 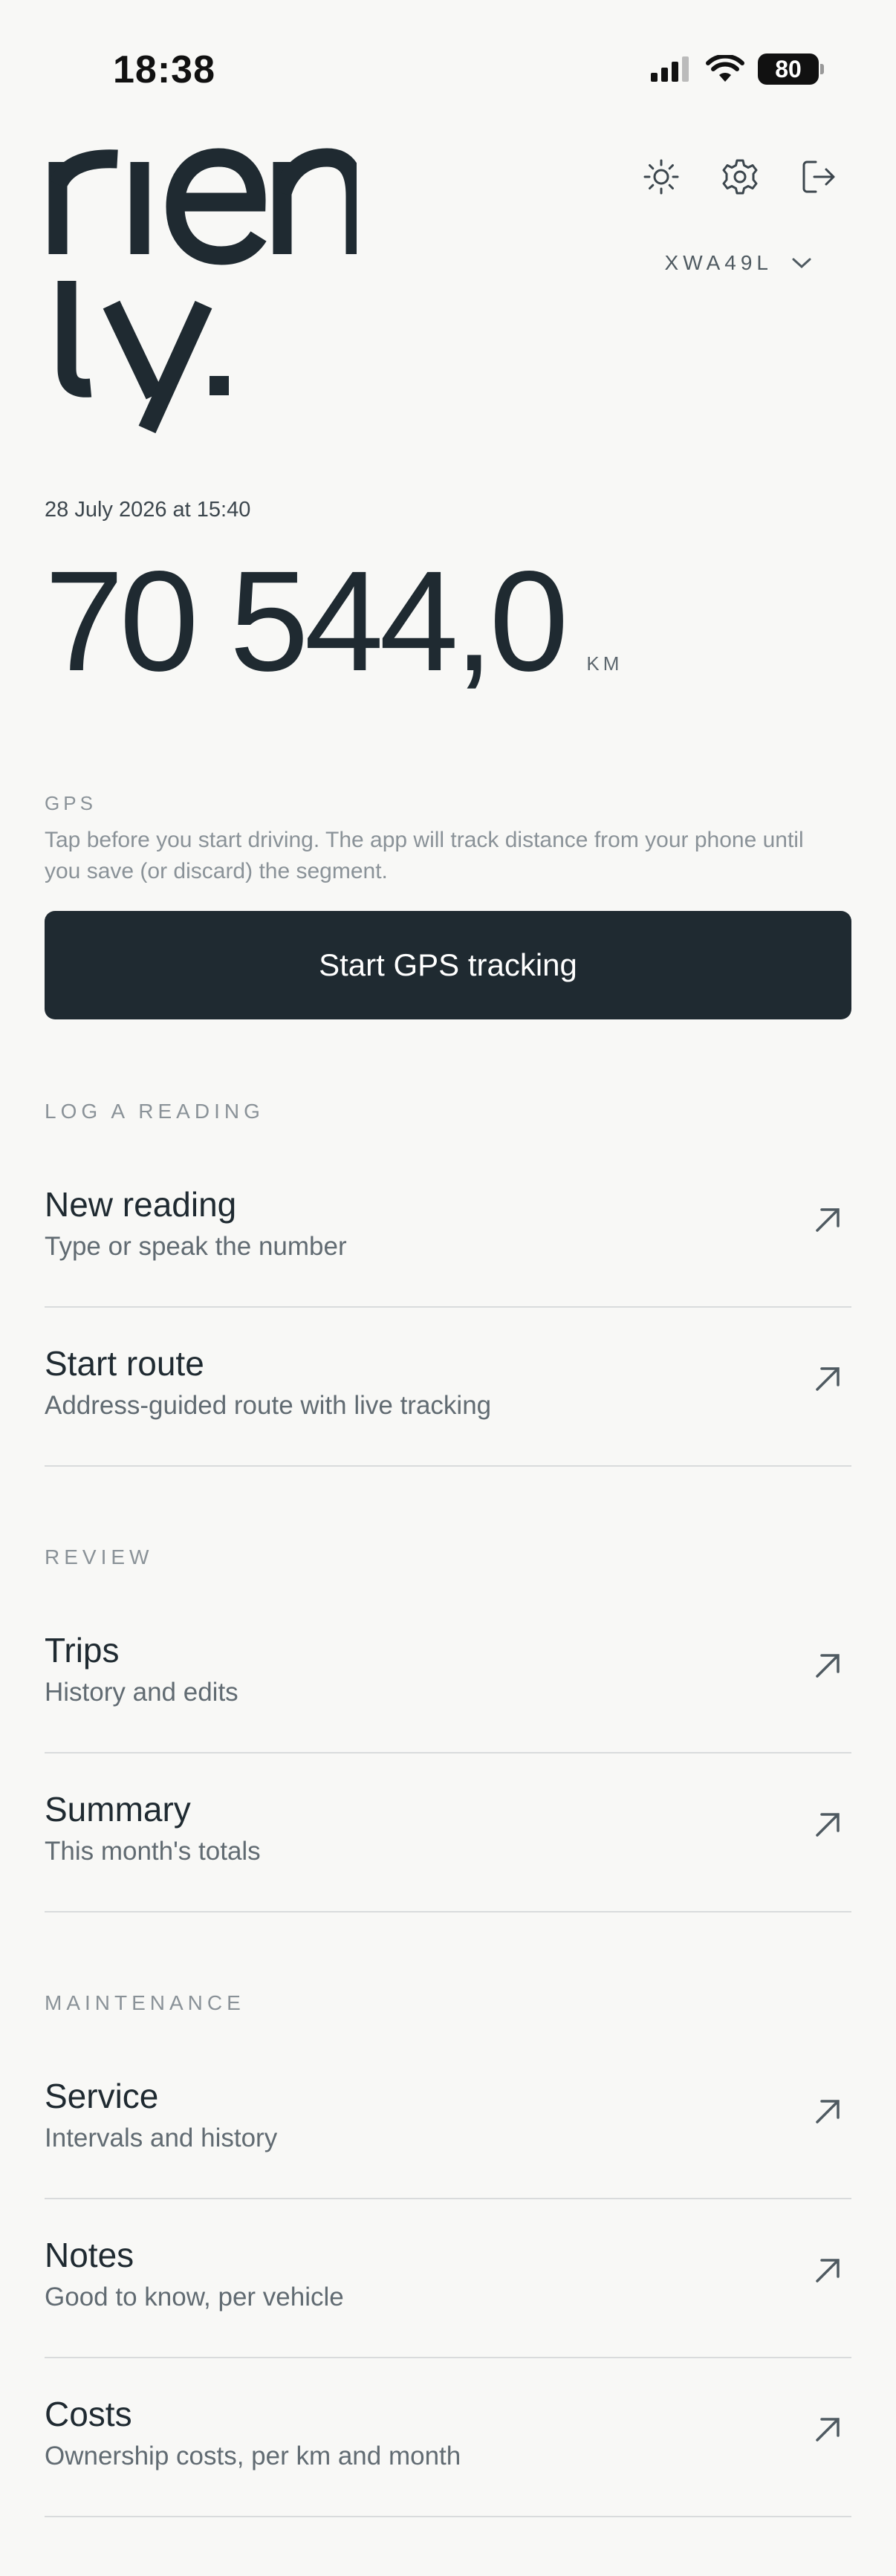 What do you see at coordinates (202, 291) in the screenshot?
I see `app-logo` at bounding box center [202, 291].